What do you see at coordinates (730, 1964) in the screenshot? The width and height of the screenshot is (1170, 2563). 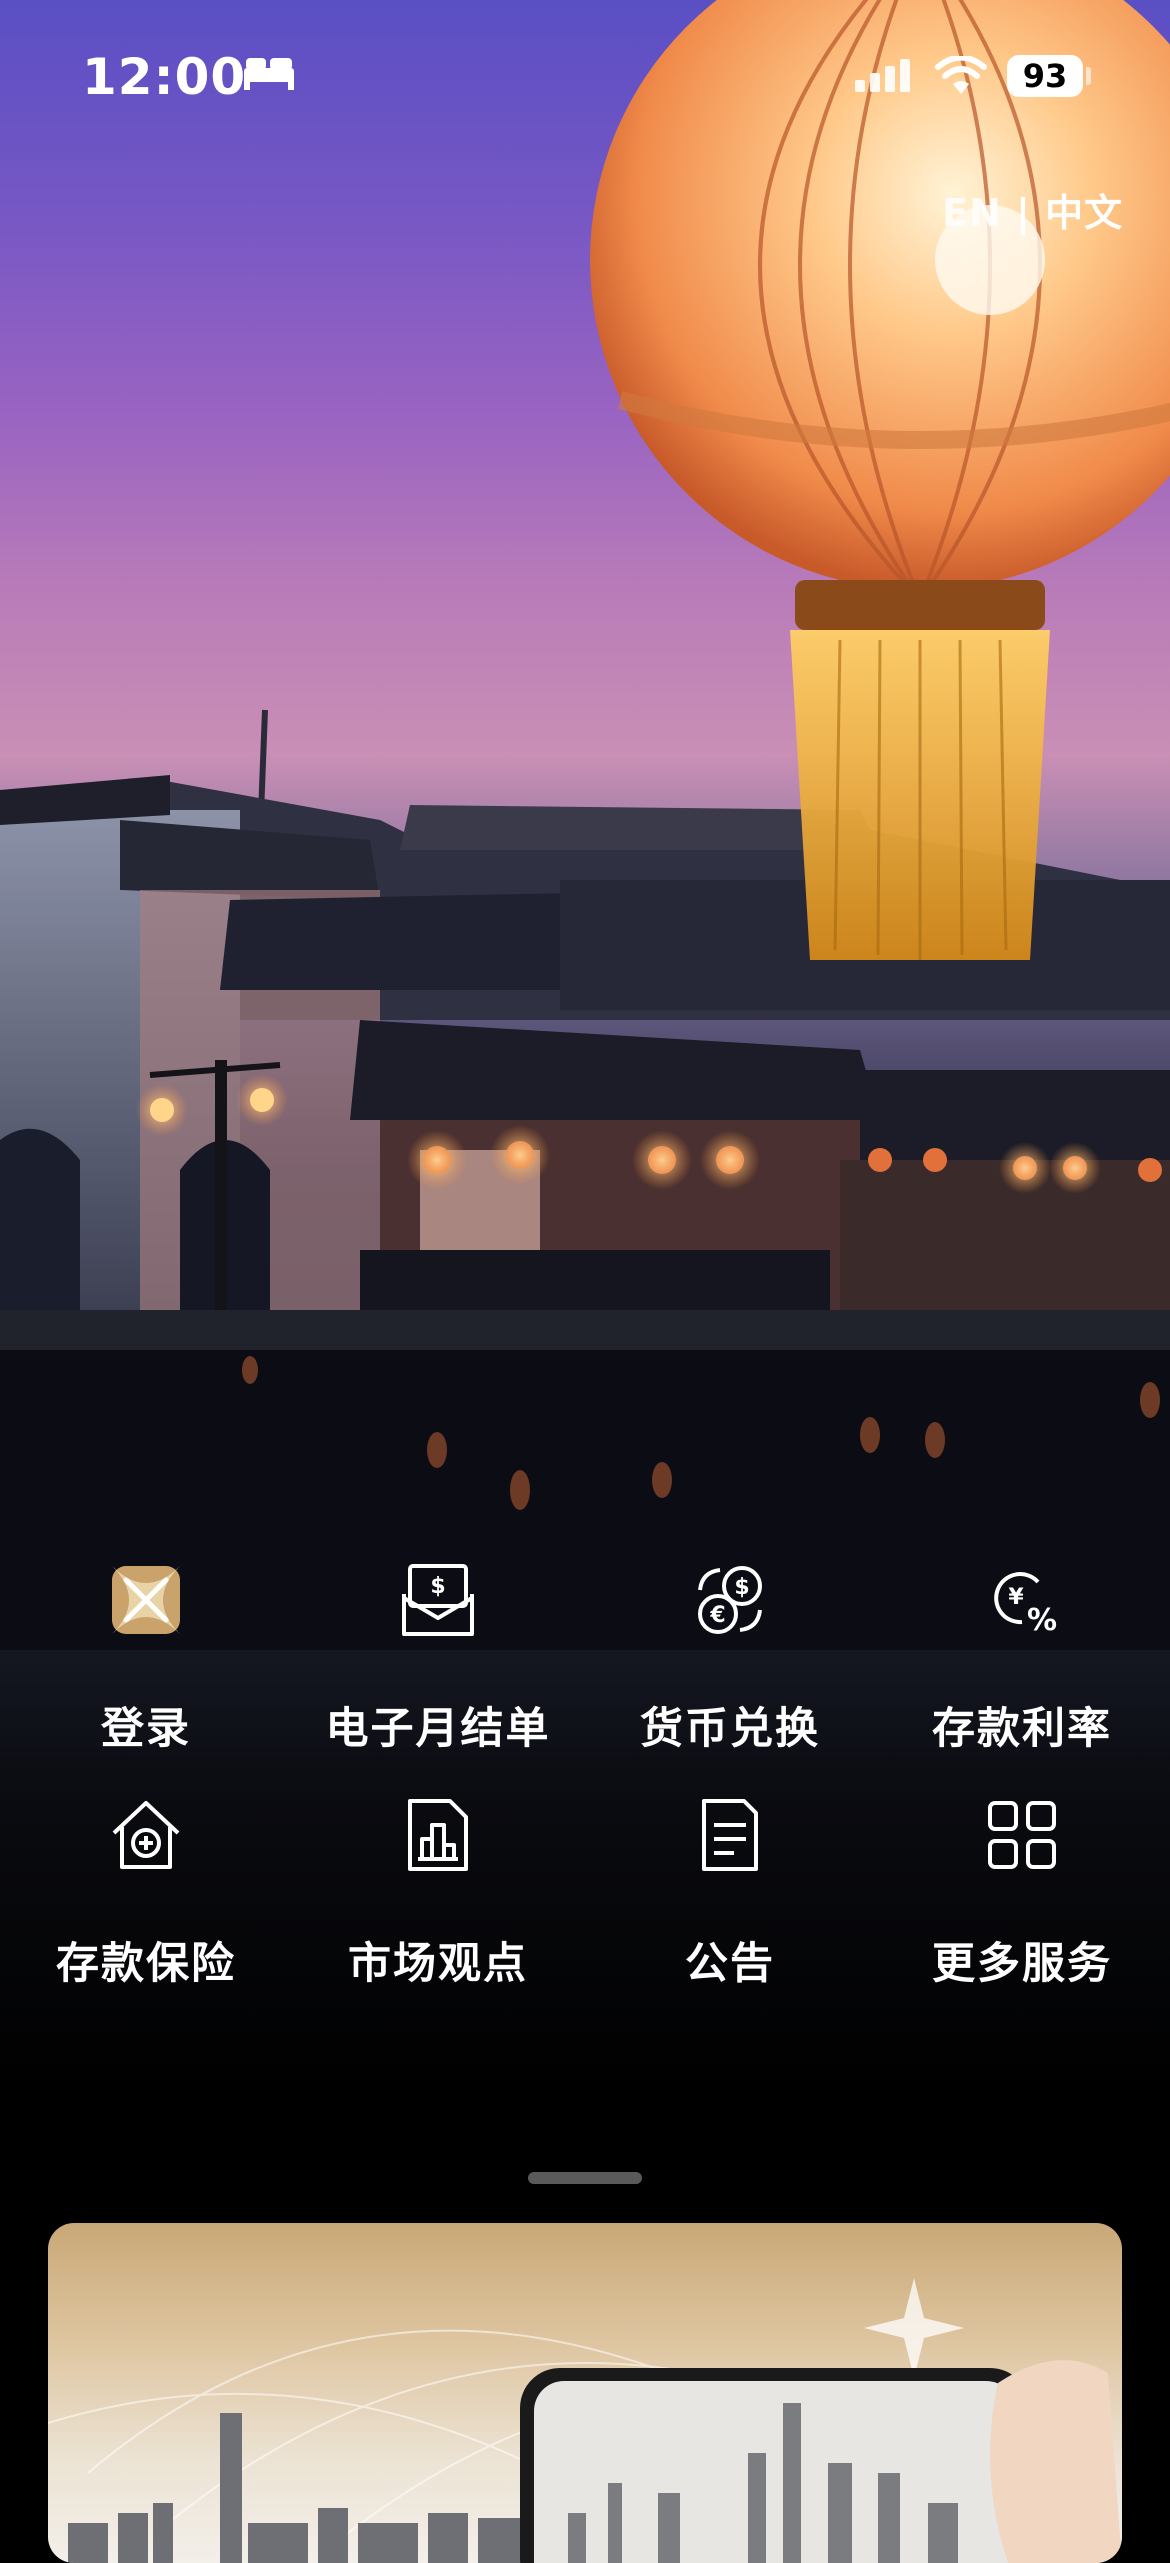 I see `service-label: 公告` at bounding box center [730, 1964].